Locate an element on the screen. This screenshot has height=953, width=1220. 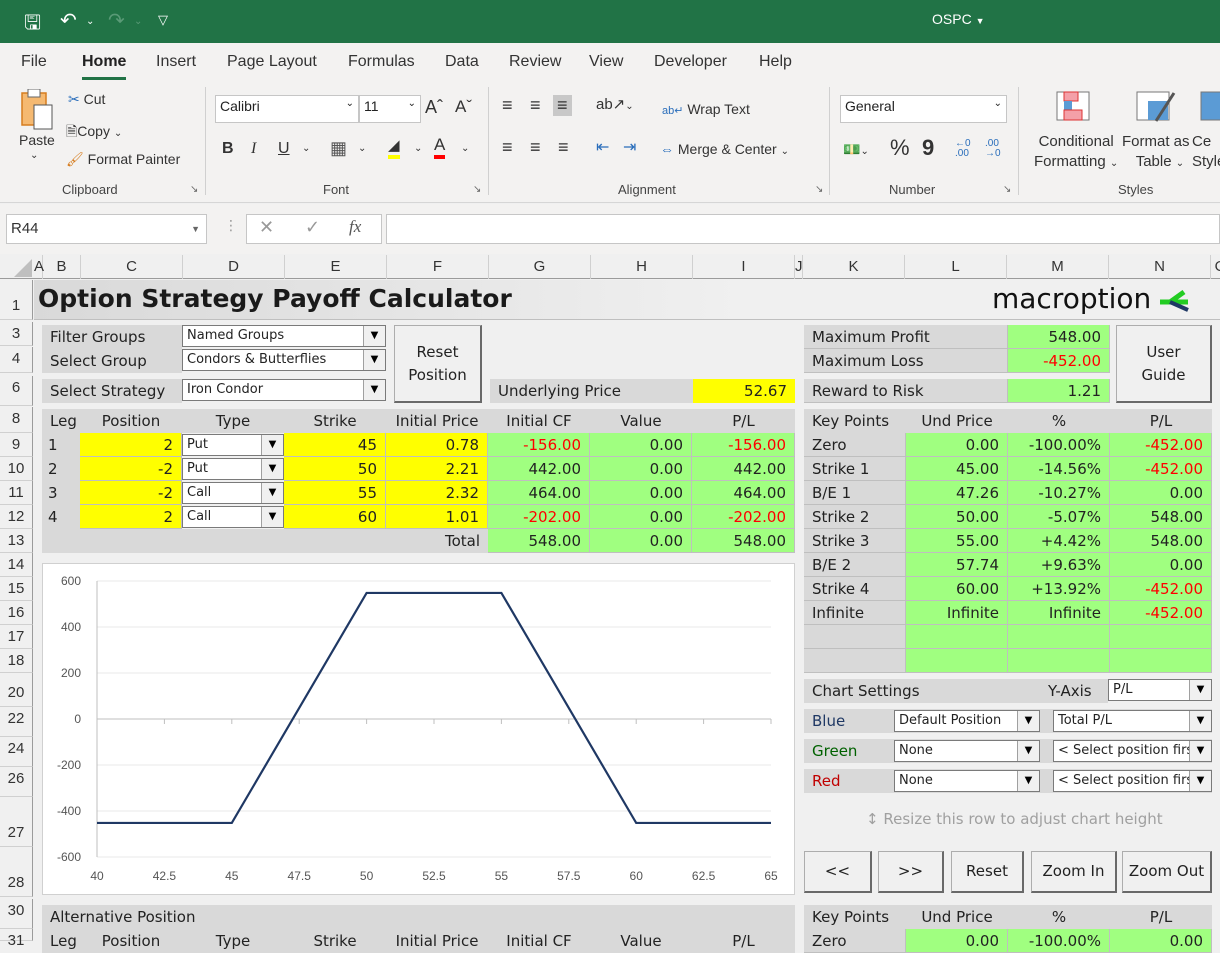
select-group-dropdown: Condors & Butterflies▼ is located at coordinates (284, 360).